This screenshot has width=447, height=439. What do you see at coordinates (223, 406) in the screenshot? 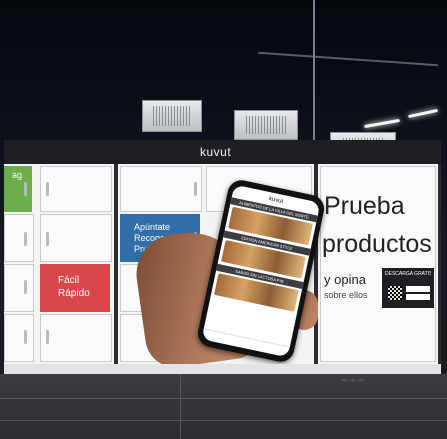
I see `floor` at bounding box center [223, 406].